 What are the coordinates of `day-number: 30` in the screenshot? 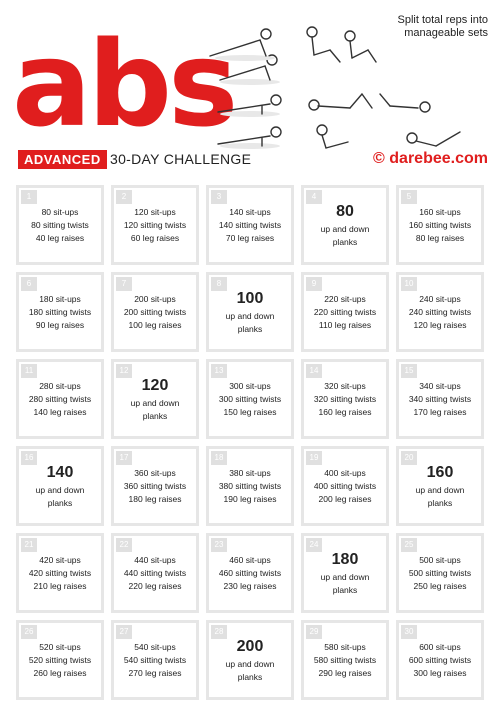 It's located at (409, 632).